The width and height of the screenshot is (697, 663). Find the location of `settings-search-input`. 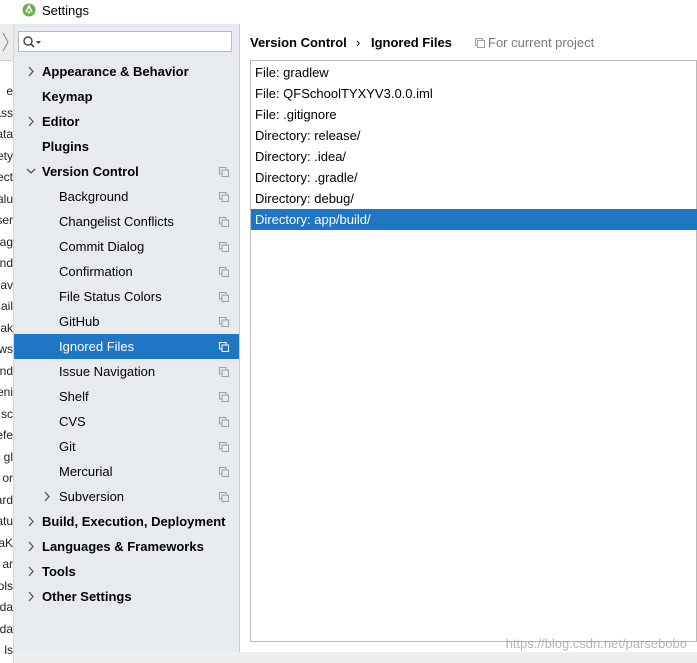

settings-search-input is located at coordinates (125, 41).